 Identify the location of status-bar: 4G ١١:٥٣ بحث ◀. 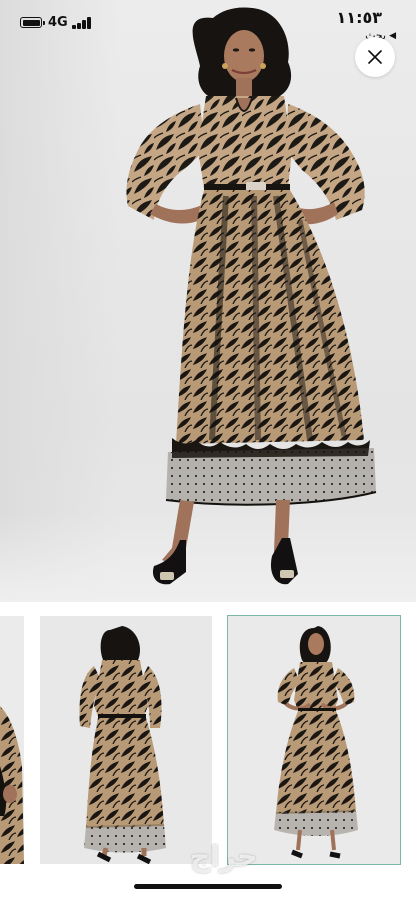
(208, 22).